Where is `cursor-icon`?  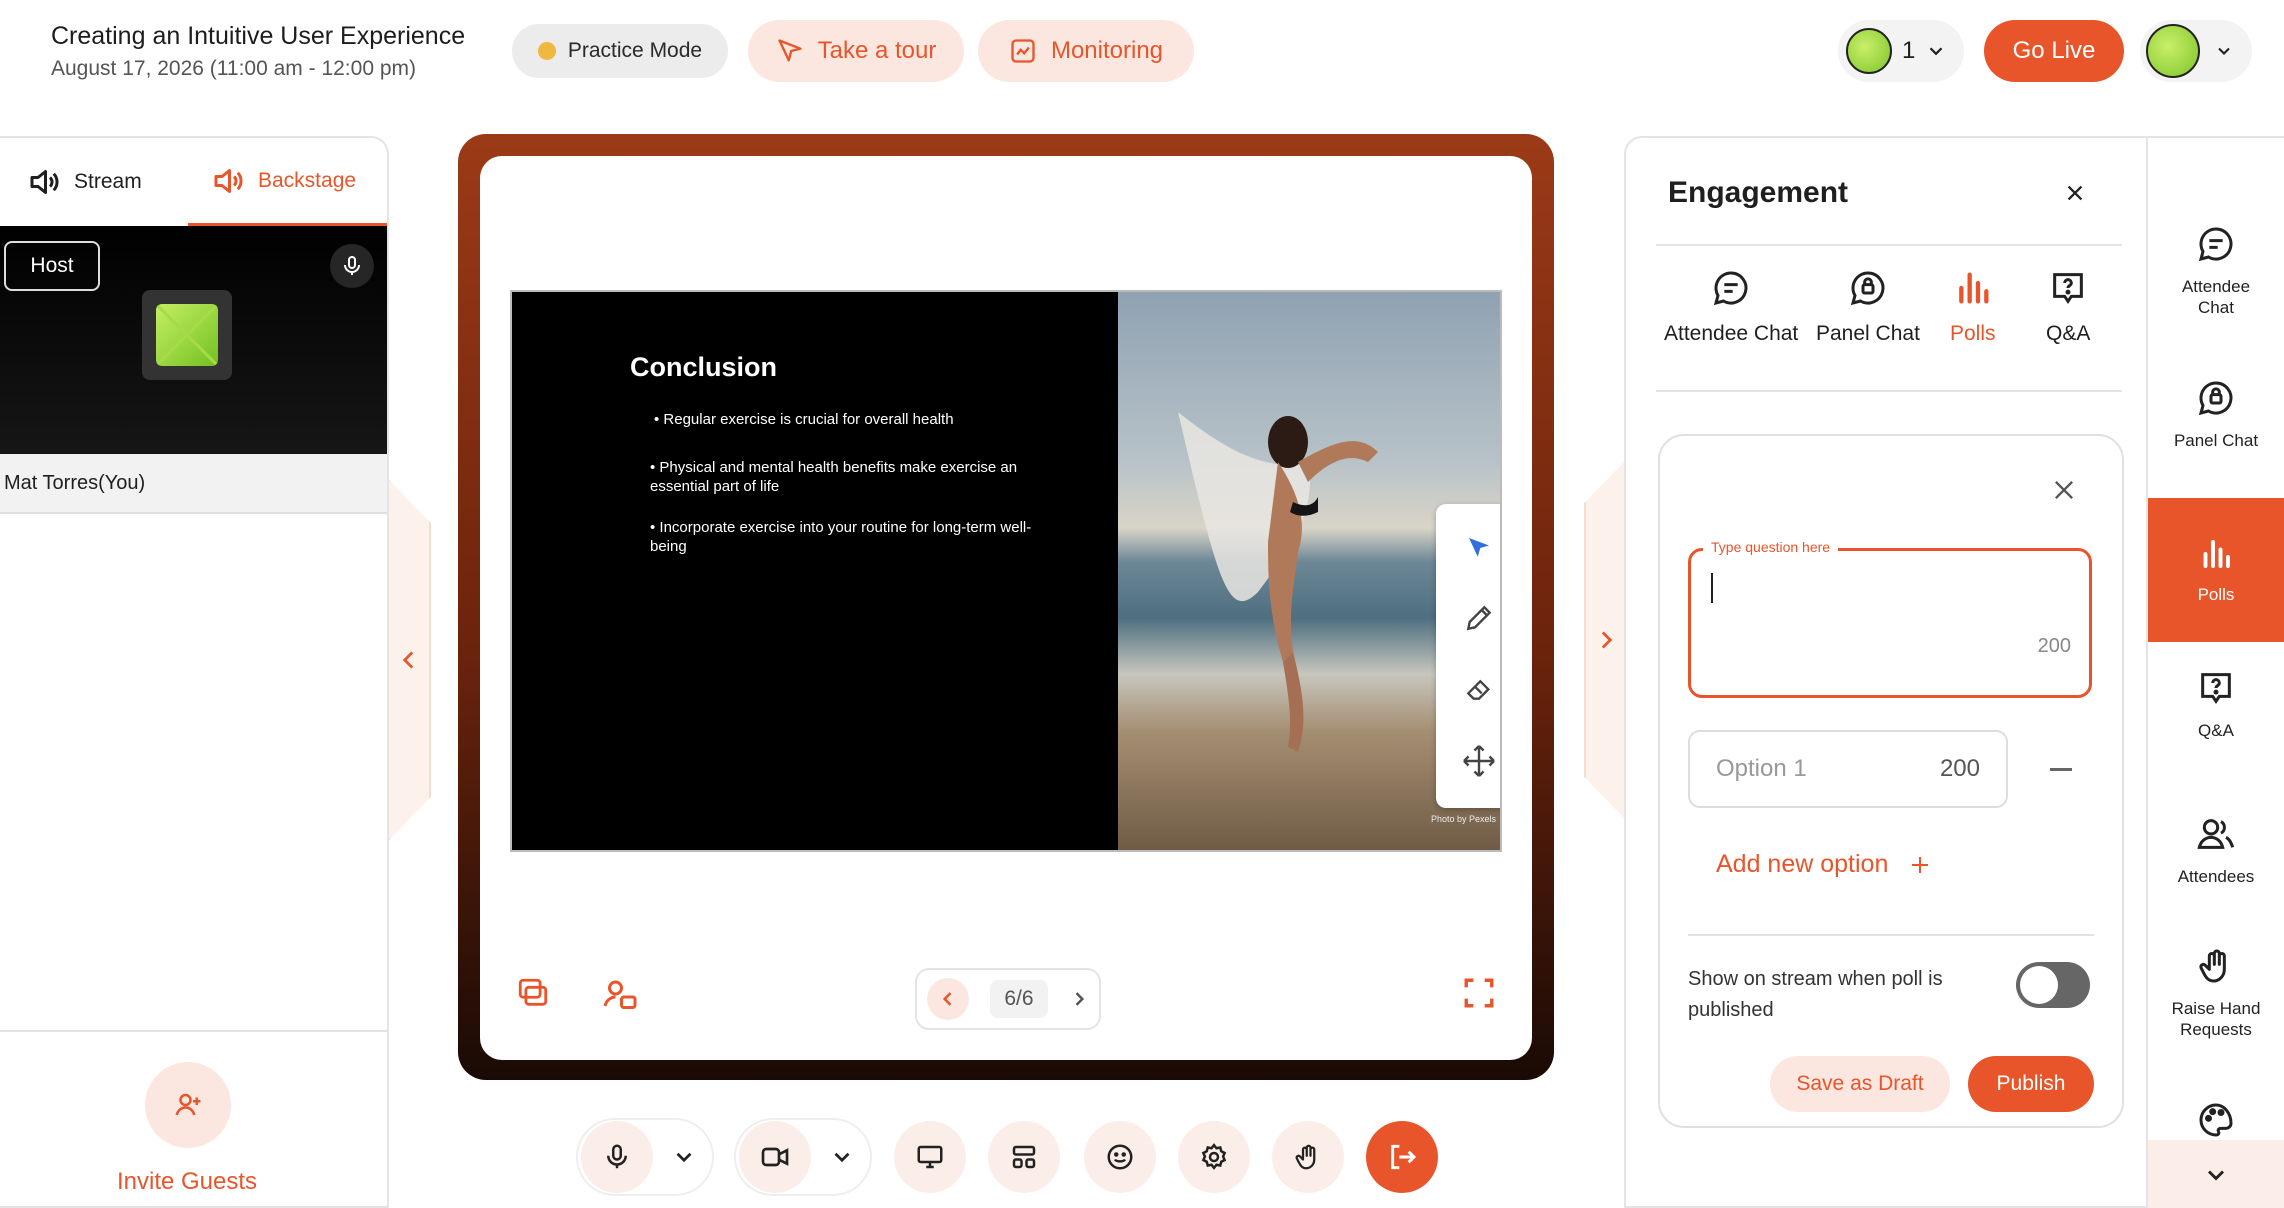 cursor-icon is located at coordinates (1479, 548).